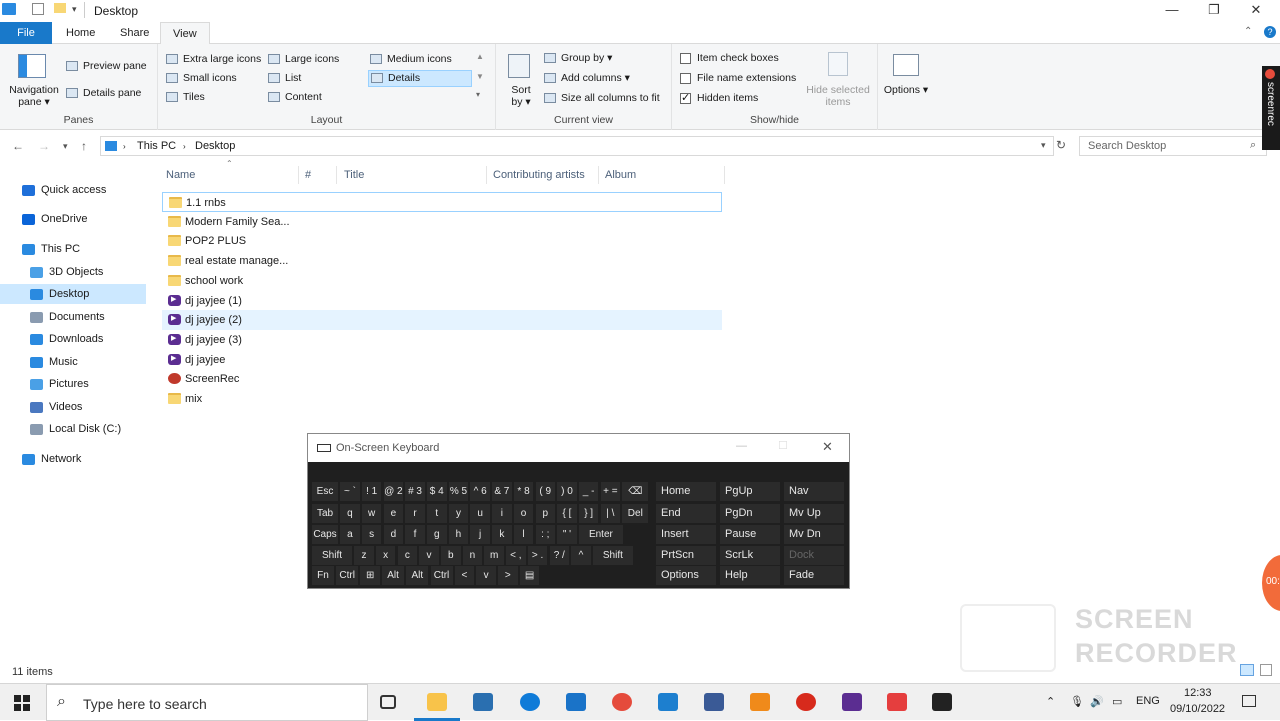 The width and height of the screenshot is (1280, 721). I want to click on osk-key: Shift, so click(612, 555).